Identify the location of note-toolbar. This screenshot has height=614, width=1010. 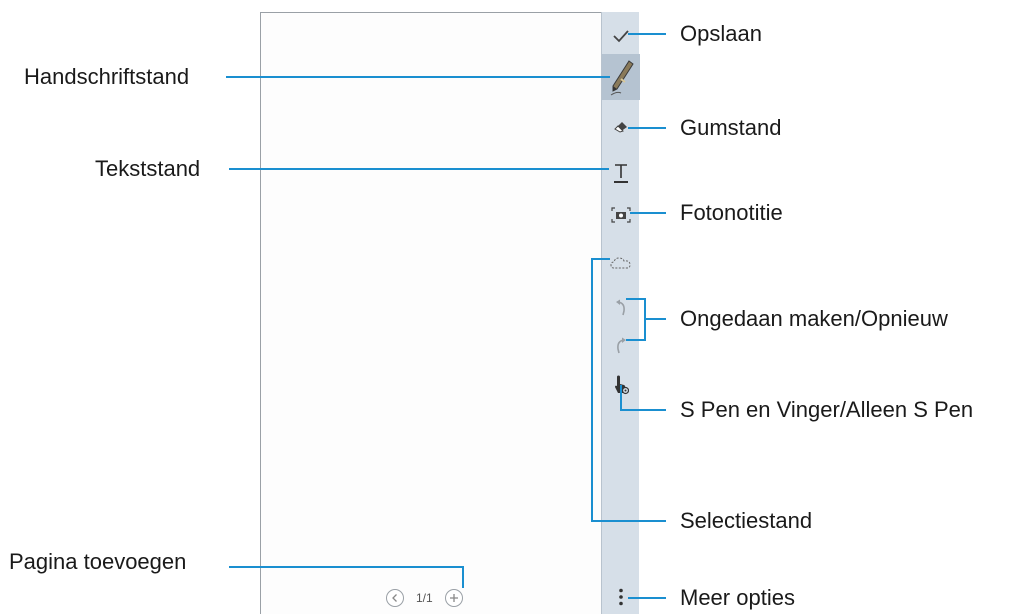
(620, 313).